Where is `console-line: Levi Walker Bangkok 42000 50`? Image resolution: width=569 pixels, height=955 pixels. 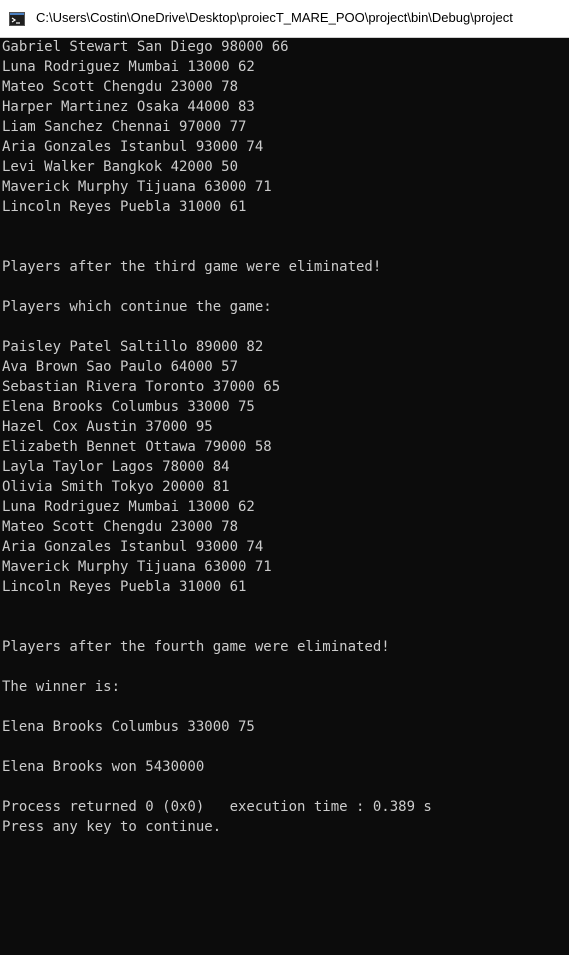 console-line: Levi Walker Bangkok 42000 50 is located at coordinates (120, 167).